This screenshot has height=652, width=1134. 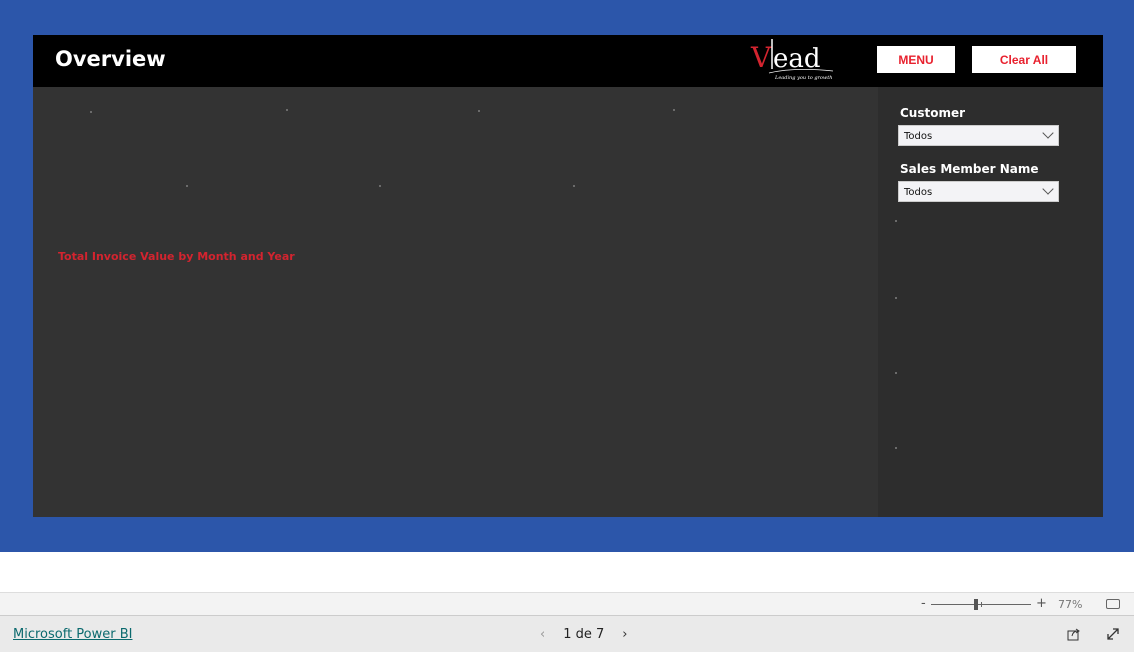 I want to click on zoom-bar: - + 77%, so click(x=567, y=604).